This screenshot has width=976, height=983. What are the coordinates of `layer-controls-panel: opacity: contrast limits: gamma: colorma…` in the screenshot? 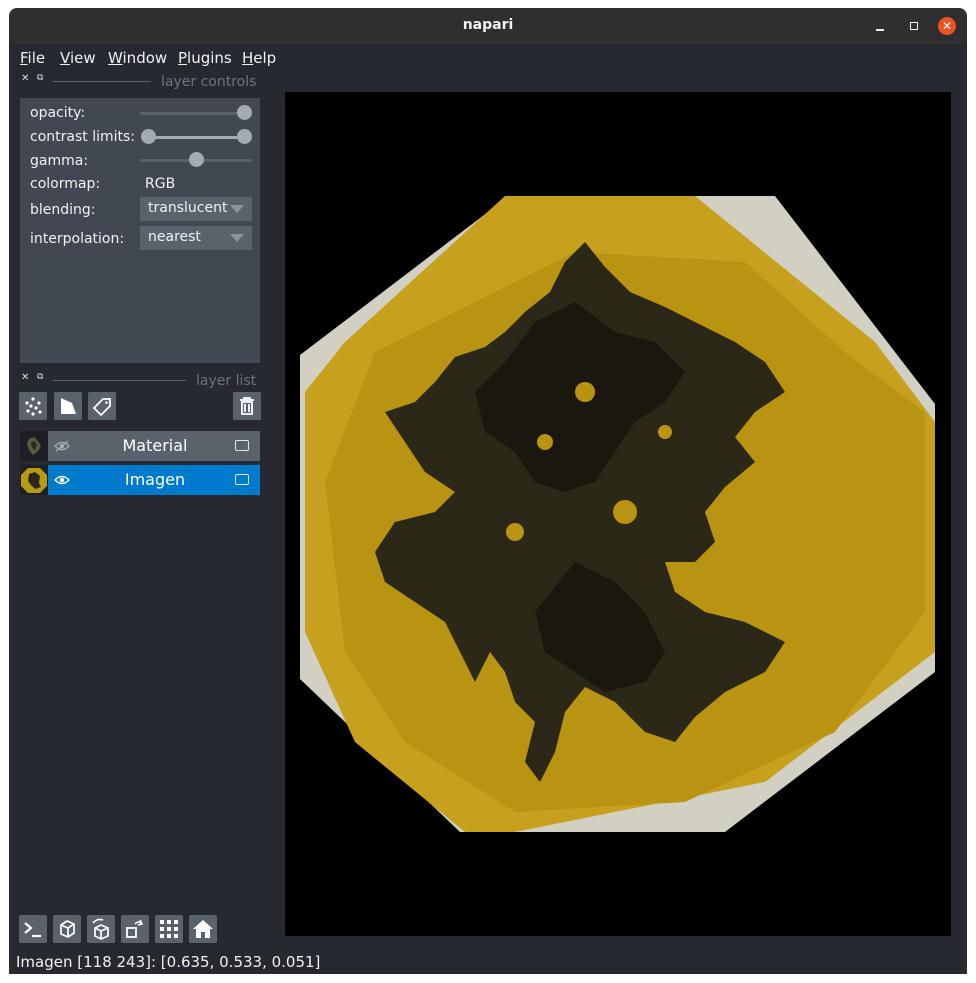 It's located at (140, 230).